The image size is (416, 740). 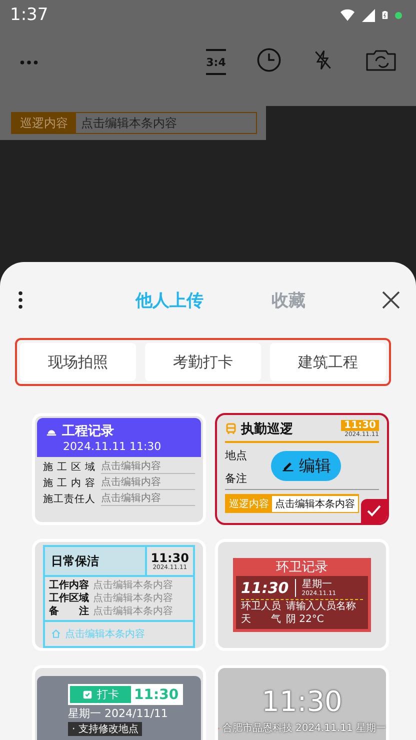 I want to click on category-chip: 考勤打卡, so click(x=203, y=362).